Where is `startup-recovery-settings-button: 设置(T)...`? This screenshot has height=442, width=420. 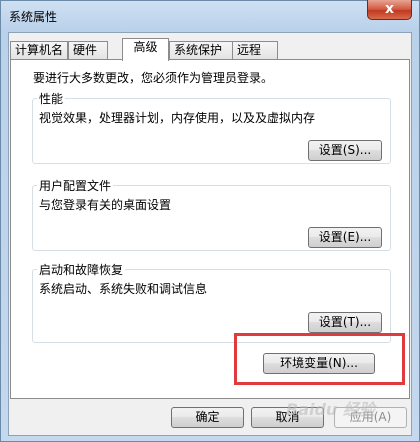
startup-recovery-settings-button: 设置(T)... is located at coordinates (345, 322).